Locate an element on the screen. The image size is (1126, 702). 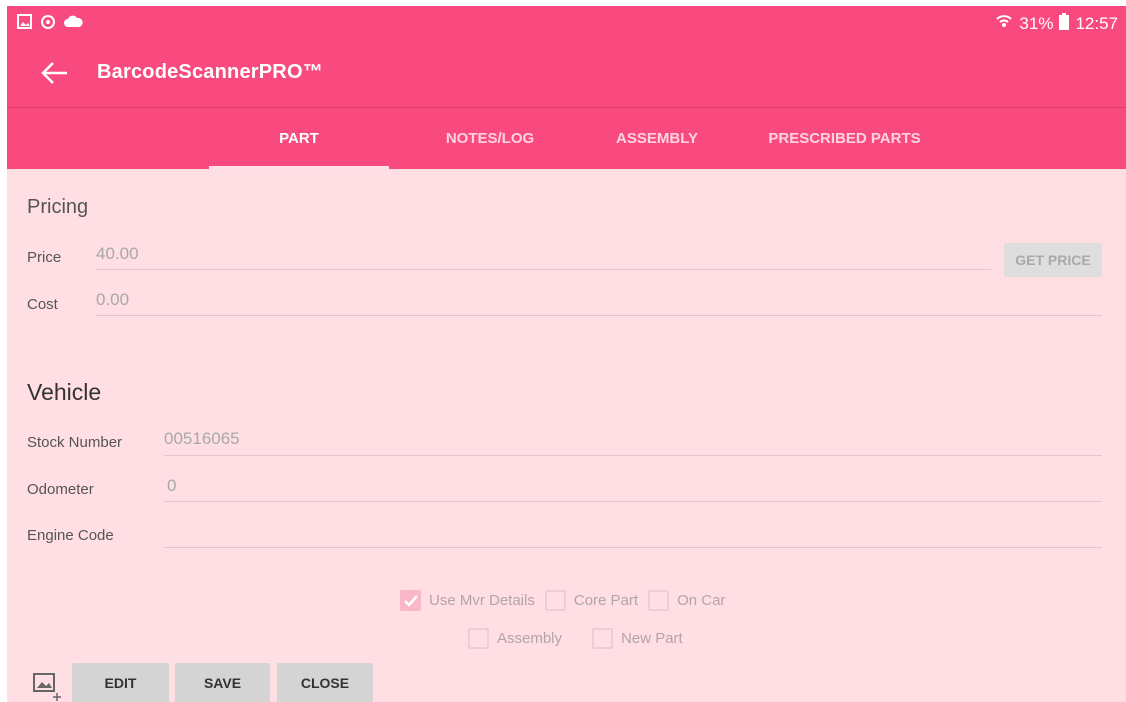
tab-part: PART is located at coordinates (299, 138).